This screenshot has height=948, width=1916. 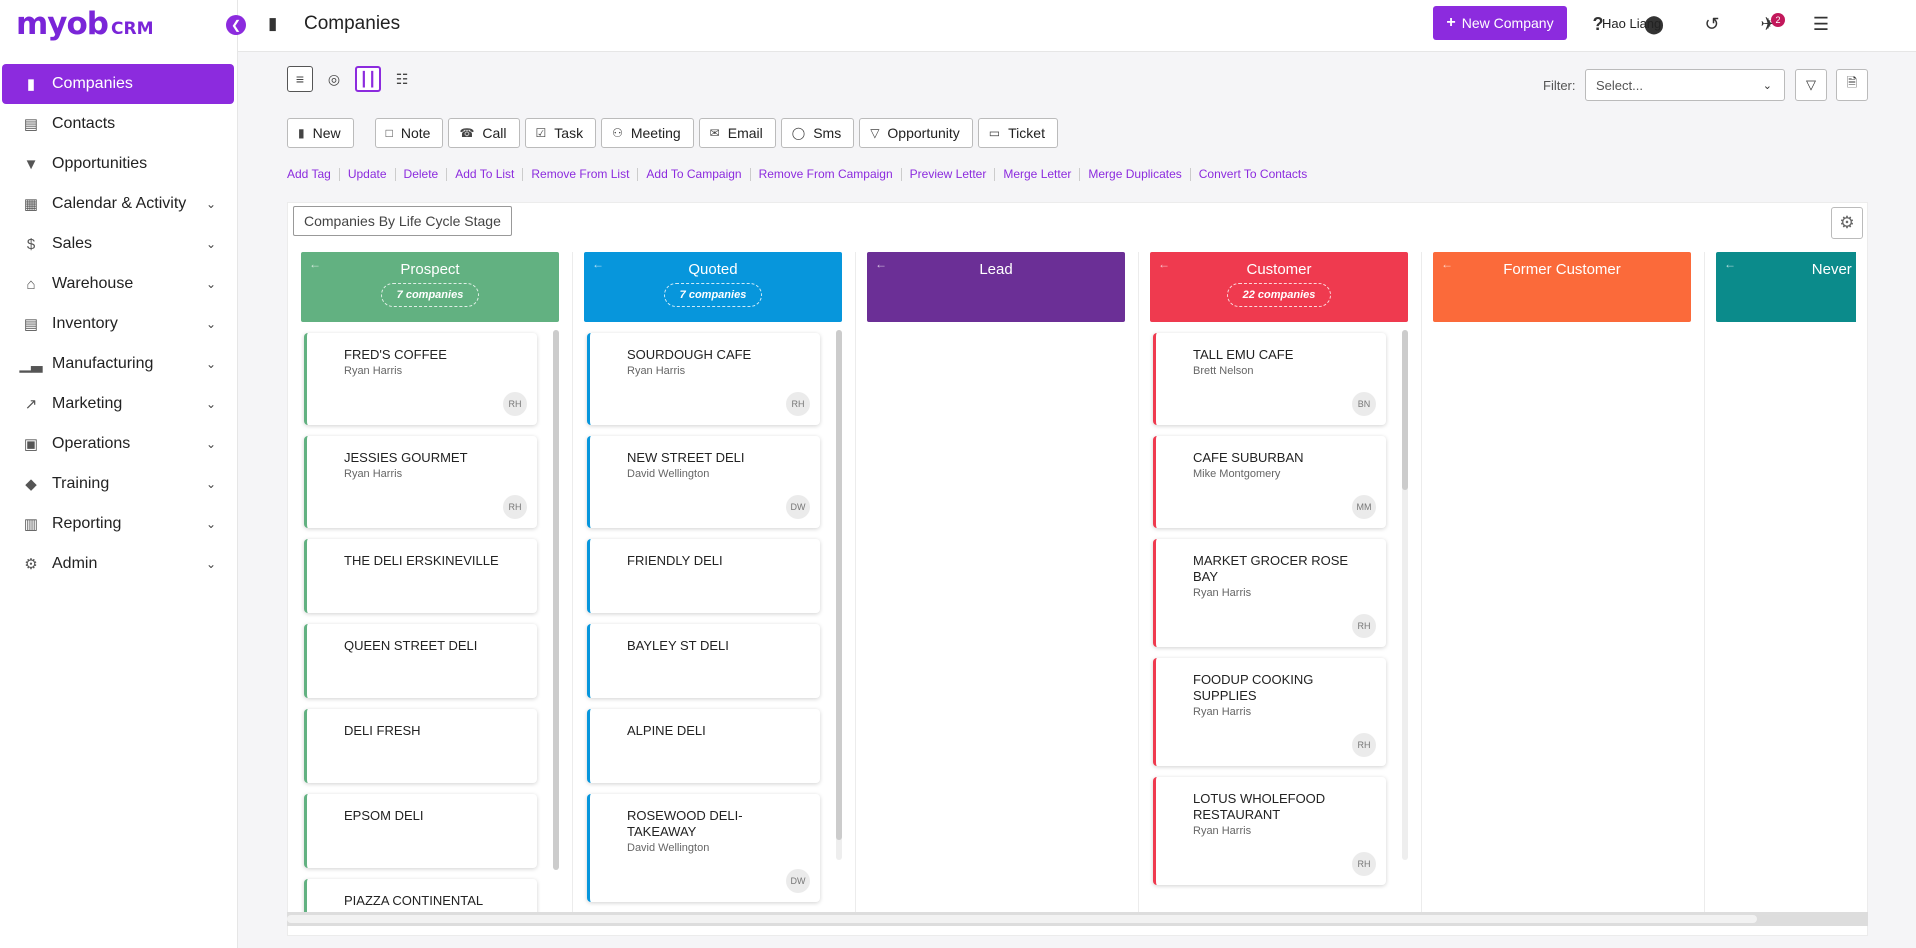 What do you see at coordinates (420, 746) in the screenshot?
I see `company-card: DELI FRESH` at bounding box center [420, 746].